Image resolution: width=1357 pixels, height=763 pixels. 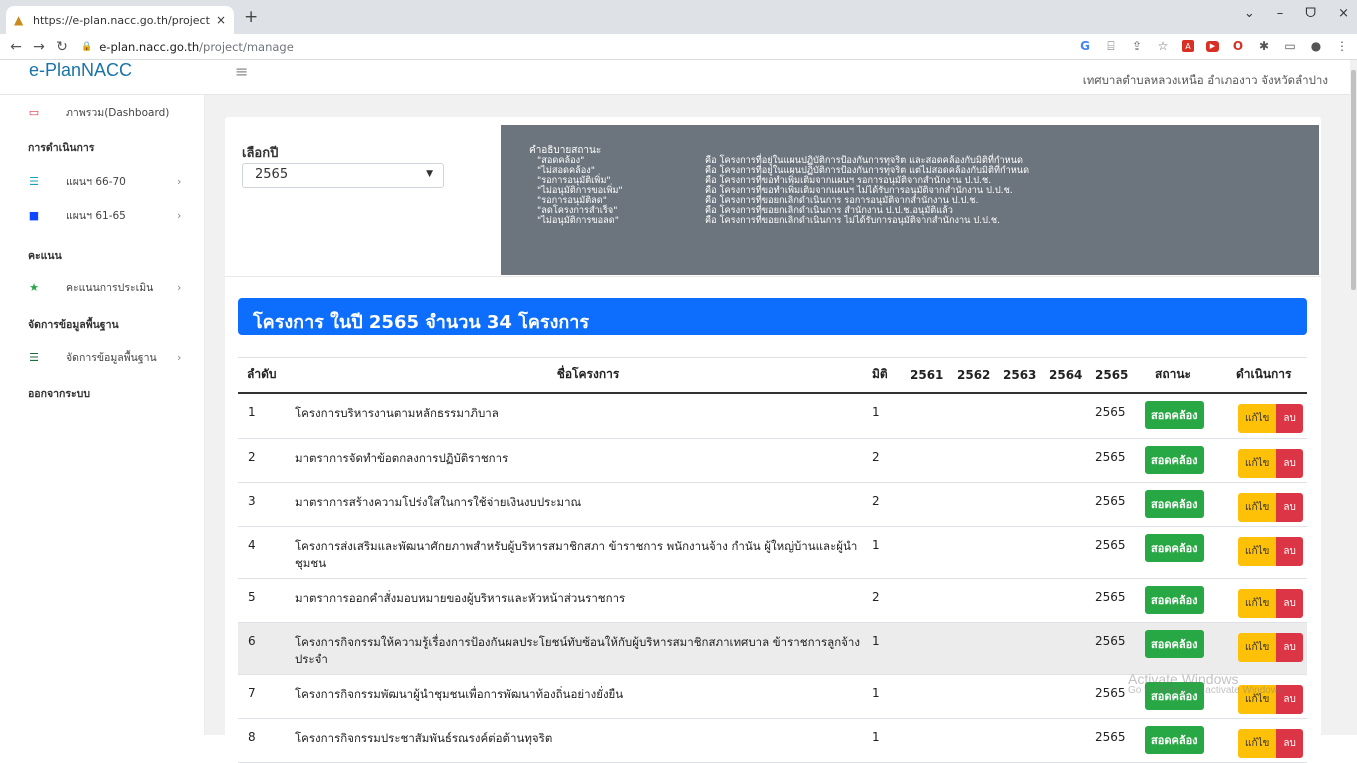 I want to click on sidebar-item-score-eval: ★ คะแนนการประเมิน ›, so click(x=102, y=287).